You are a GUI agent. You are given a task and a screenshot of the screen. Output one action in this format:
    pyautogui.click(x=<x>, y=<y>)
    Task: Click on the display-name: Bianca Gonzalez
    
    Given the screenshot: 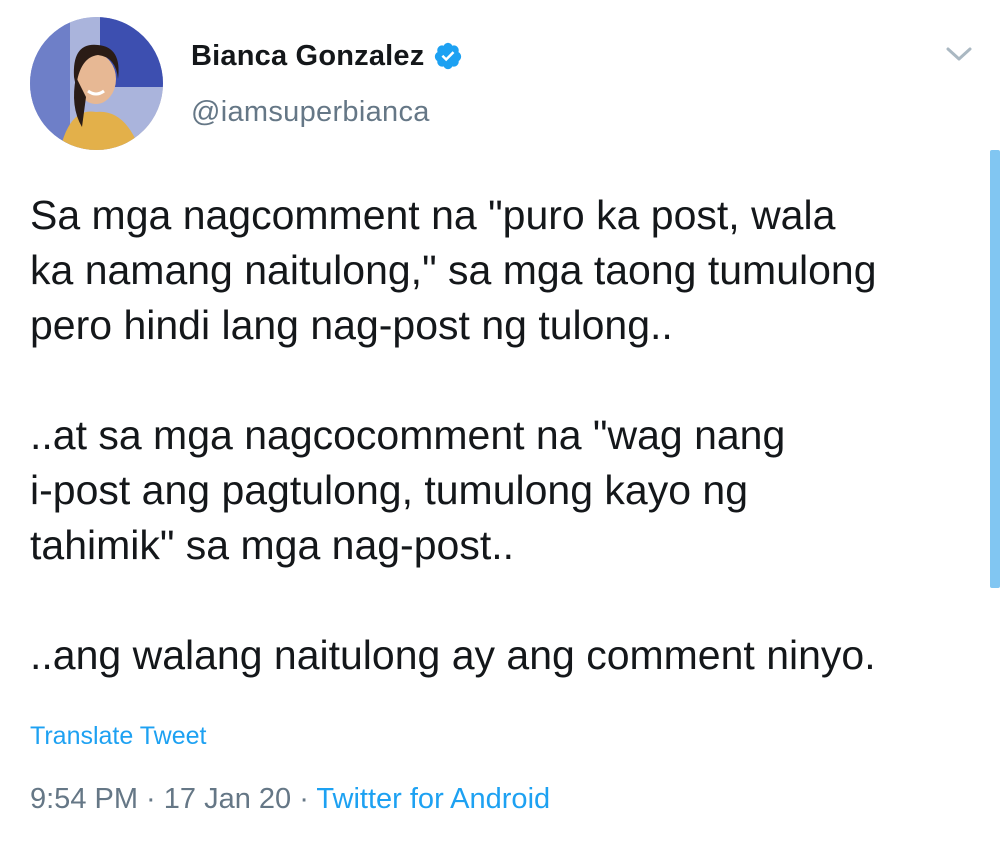 What is the action you would take?
    pyautogui.click(x=307, y=56)
    